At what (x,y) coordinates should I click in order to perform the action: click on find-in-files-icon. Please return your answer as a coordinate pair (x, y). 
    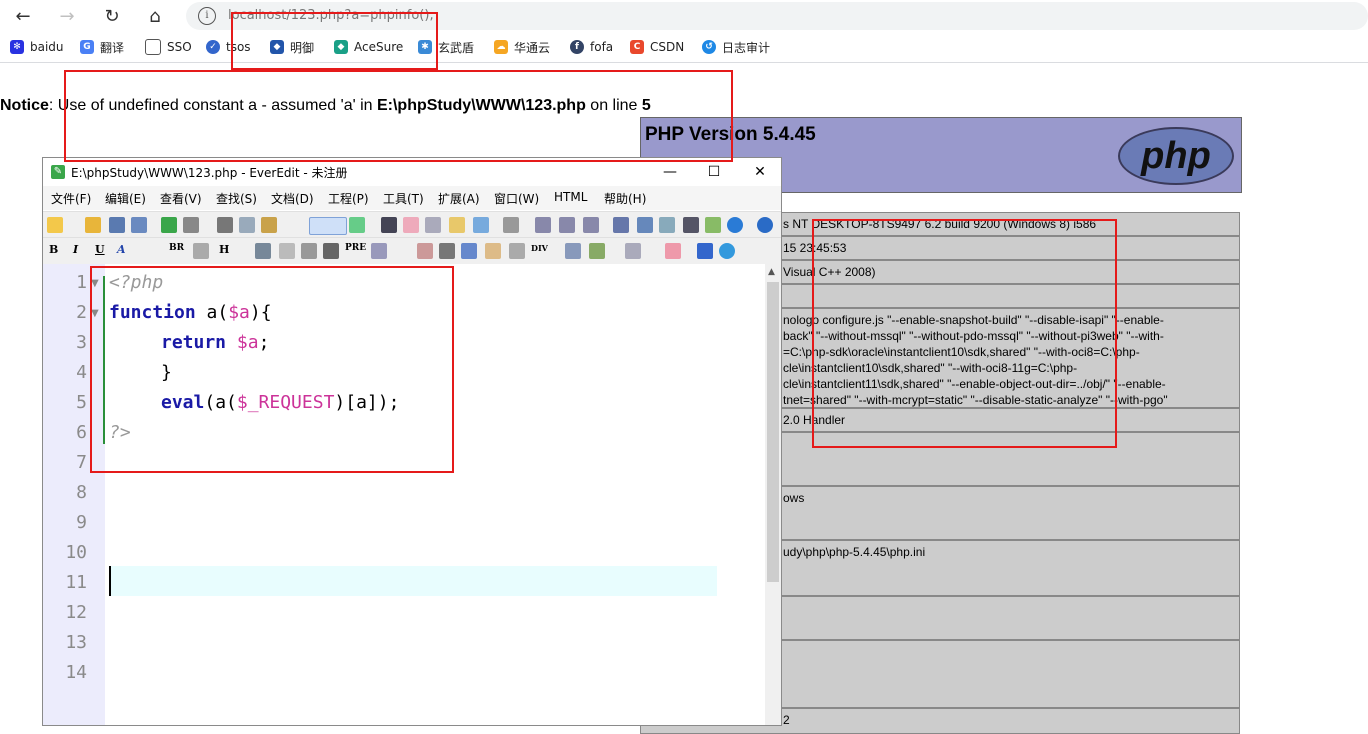
    Looking at the image, I should click on (457, 225).